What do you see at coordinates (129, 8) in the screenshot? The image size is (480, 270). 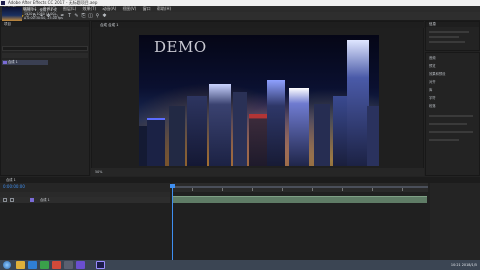 I see `menu-view: 视图(V)` at bounding box center [129, 8].